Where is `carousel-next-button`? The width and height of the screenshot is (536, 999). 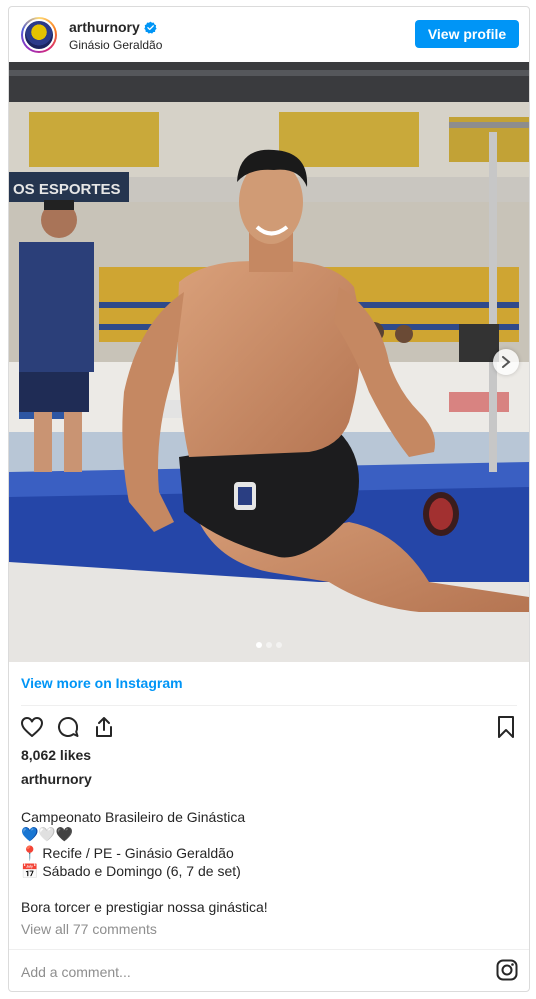
carousel-next-button is located at coordinates (506, 362).